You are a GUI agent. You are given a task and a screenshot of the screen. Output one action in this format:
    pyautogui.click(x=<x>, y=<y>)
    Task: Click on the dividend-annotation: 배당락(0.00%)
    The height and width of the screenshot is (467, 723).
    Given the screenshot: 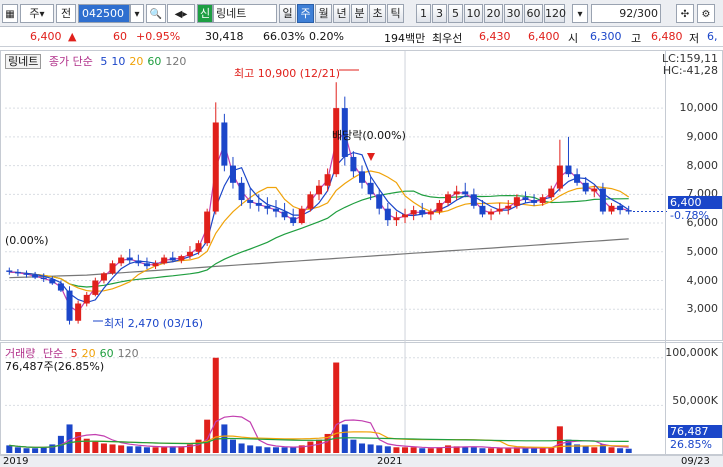 What is the action you would take?
    pyautogui.click(x=369, y=135)
    